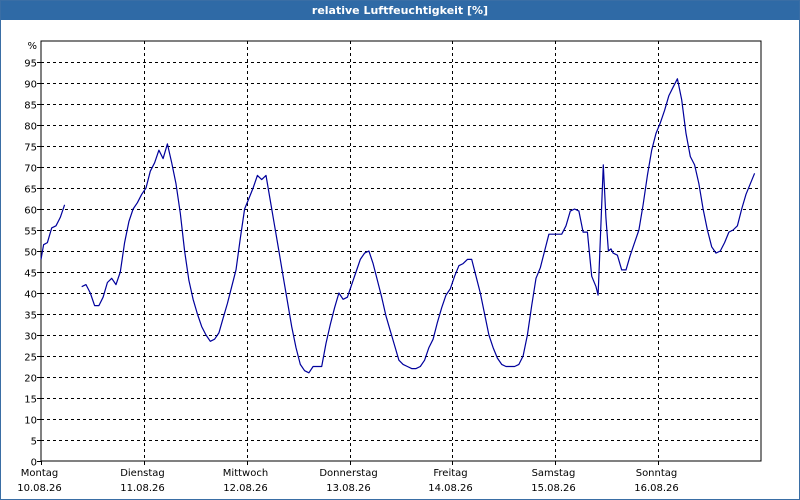 The height and width of the screenshot is (500, 800). Describe the element at coordinates (30, 295) in the screenshot. I see `y-tick-label: 40` at that location.